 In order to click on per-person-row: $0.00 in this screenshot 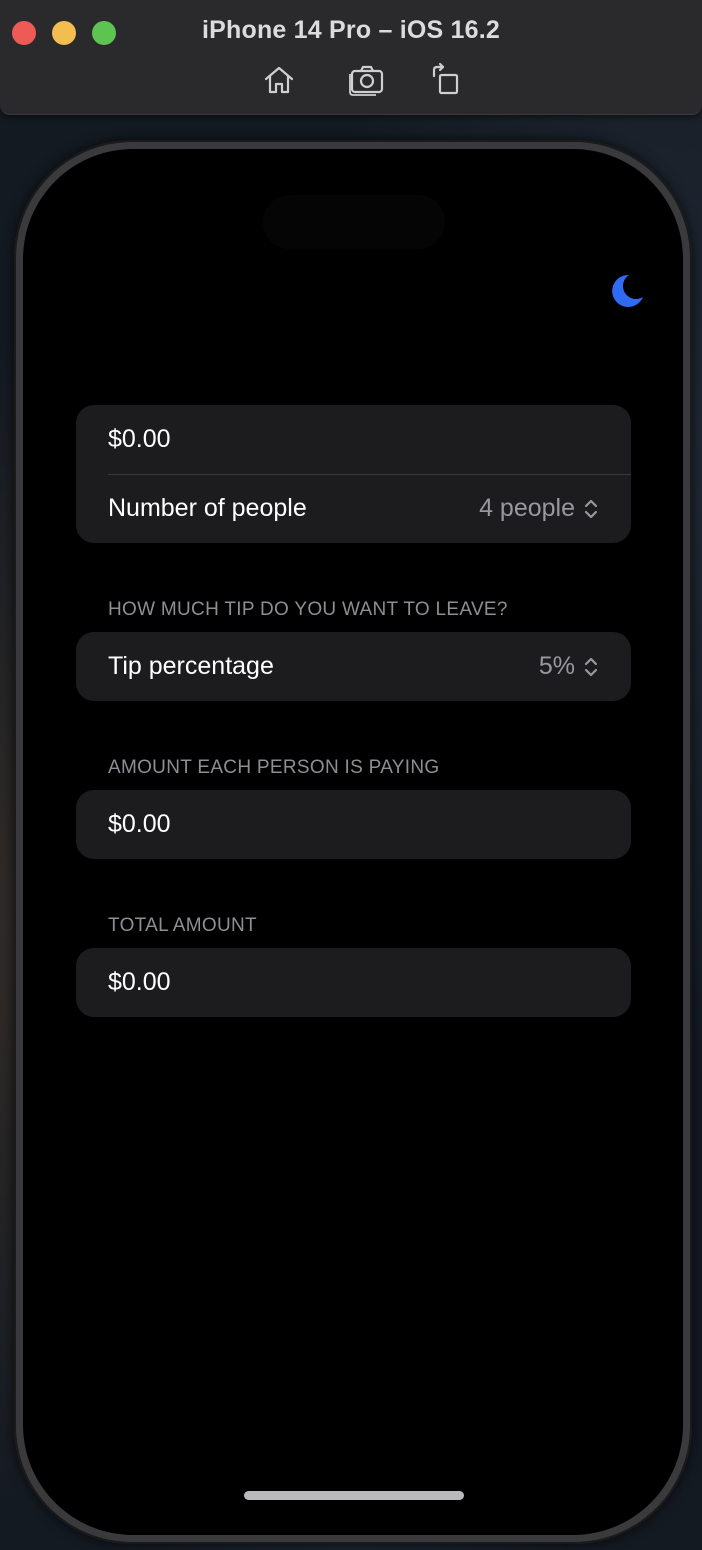, I will do `click(353, 824)`.